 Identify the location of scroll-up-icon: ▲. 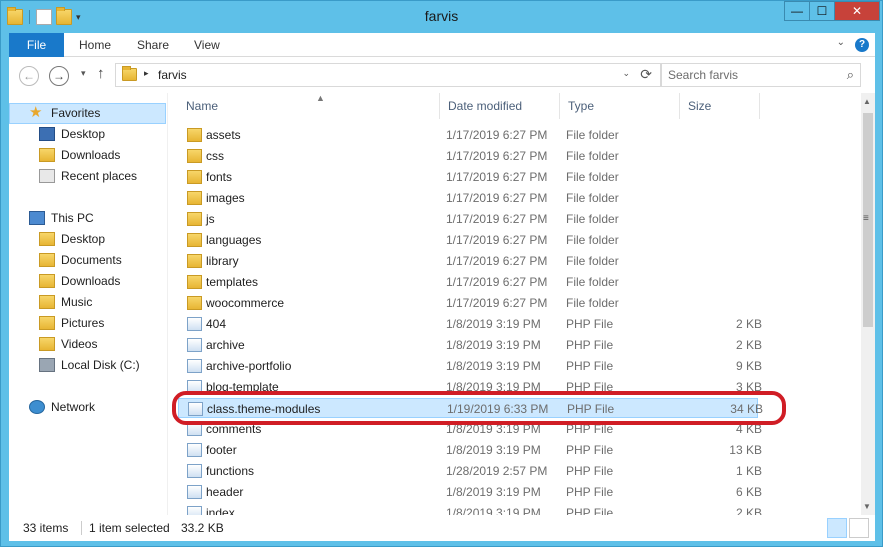
(867, 101).